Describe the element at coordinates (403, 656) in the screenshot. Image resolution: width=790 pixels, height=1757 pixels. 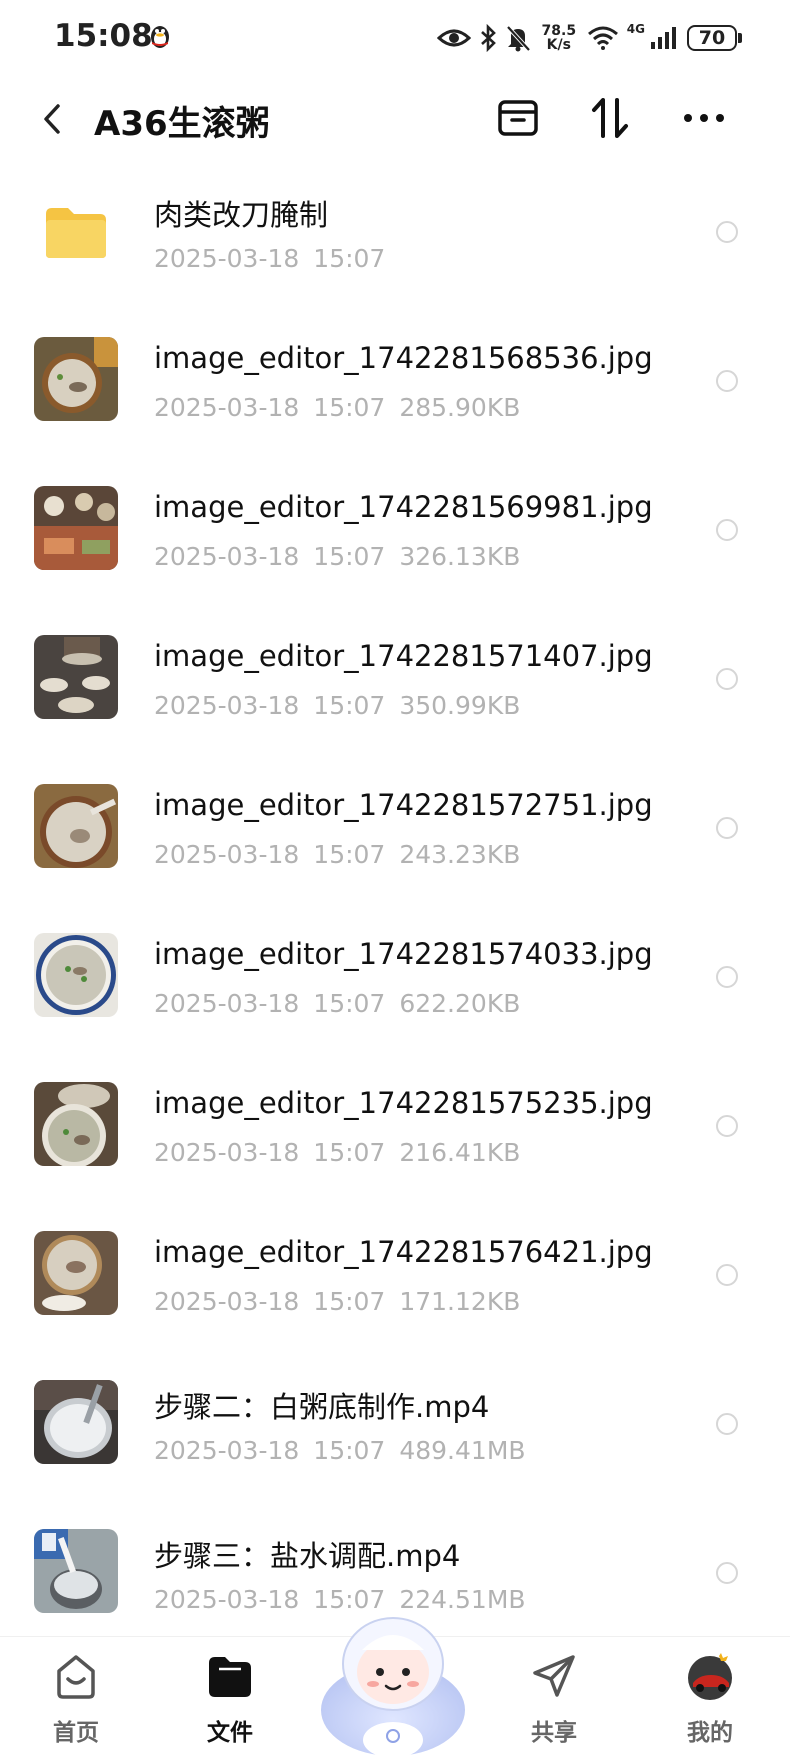
I see `file-name: image_editor_1742281571407.jpg` at that location.